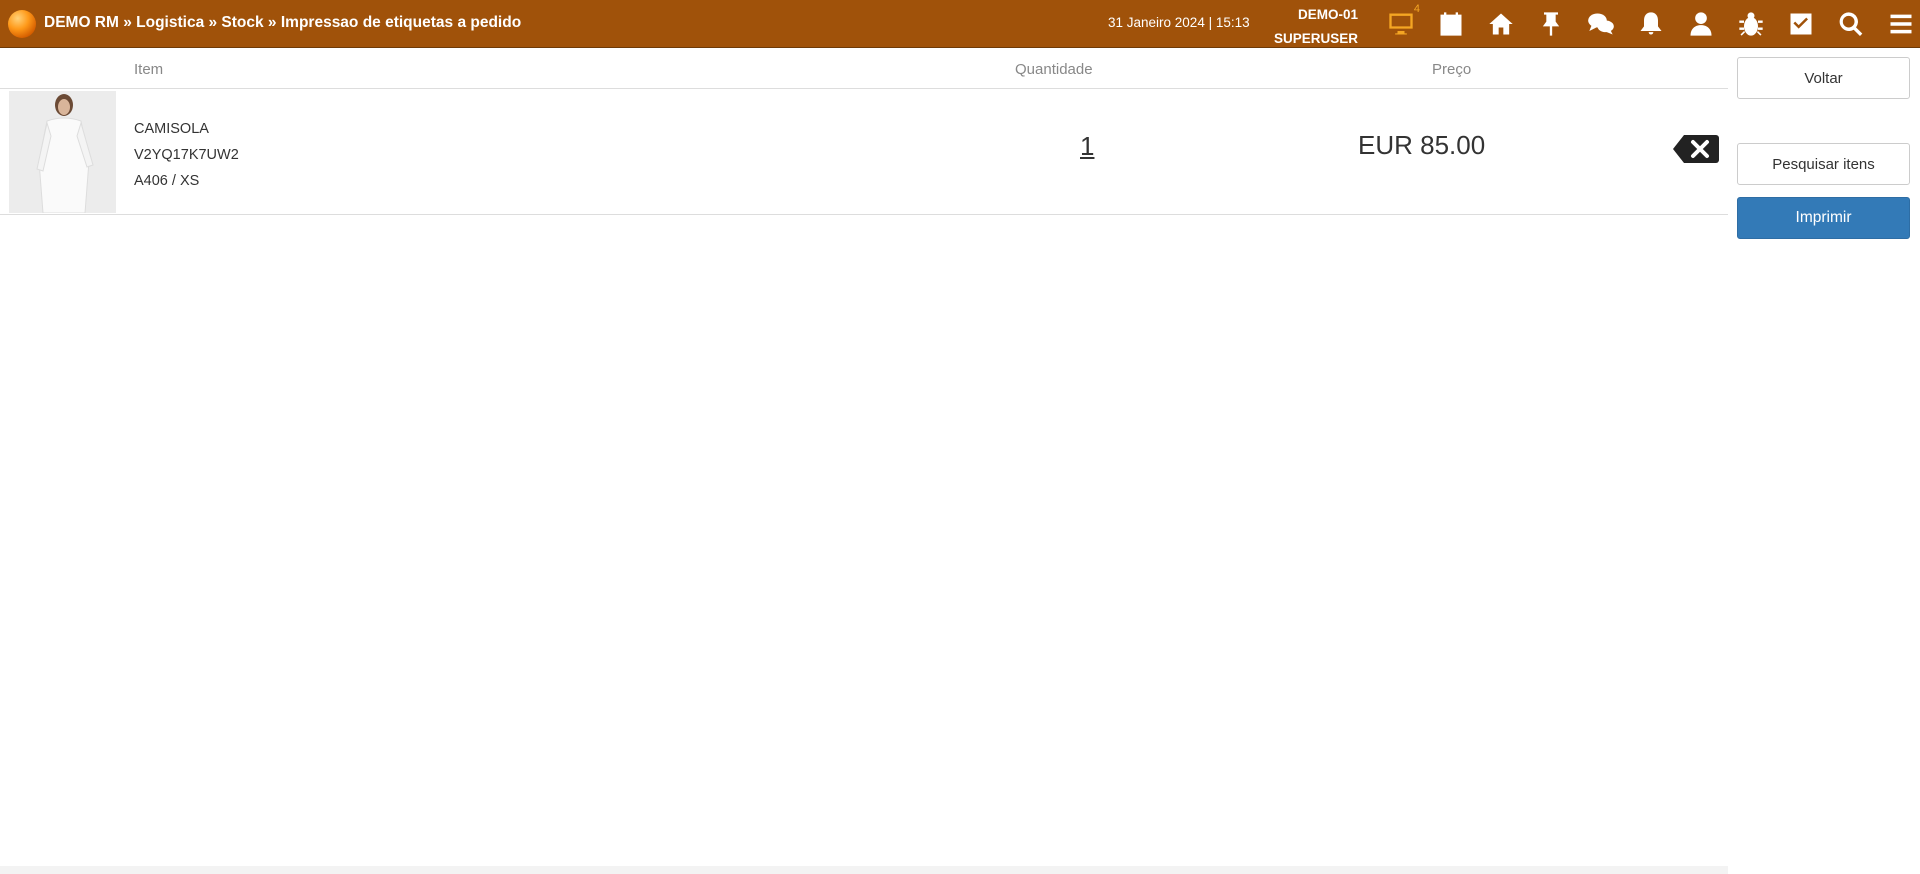 The height and width of the screenshot is (874, 1920). Describe the element at coordinates (1087, 146) in the screenshot. I see `quantity-value: 1` at that location.